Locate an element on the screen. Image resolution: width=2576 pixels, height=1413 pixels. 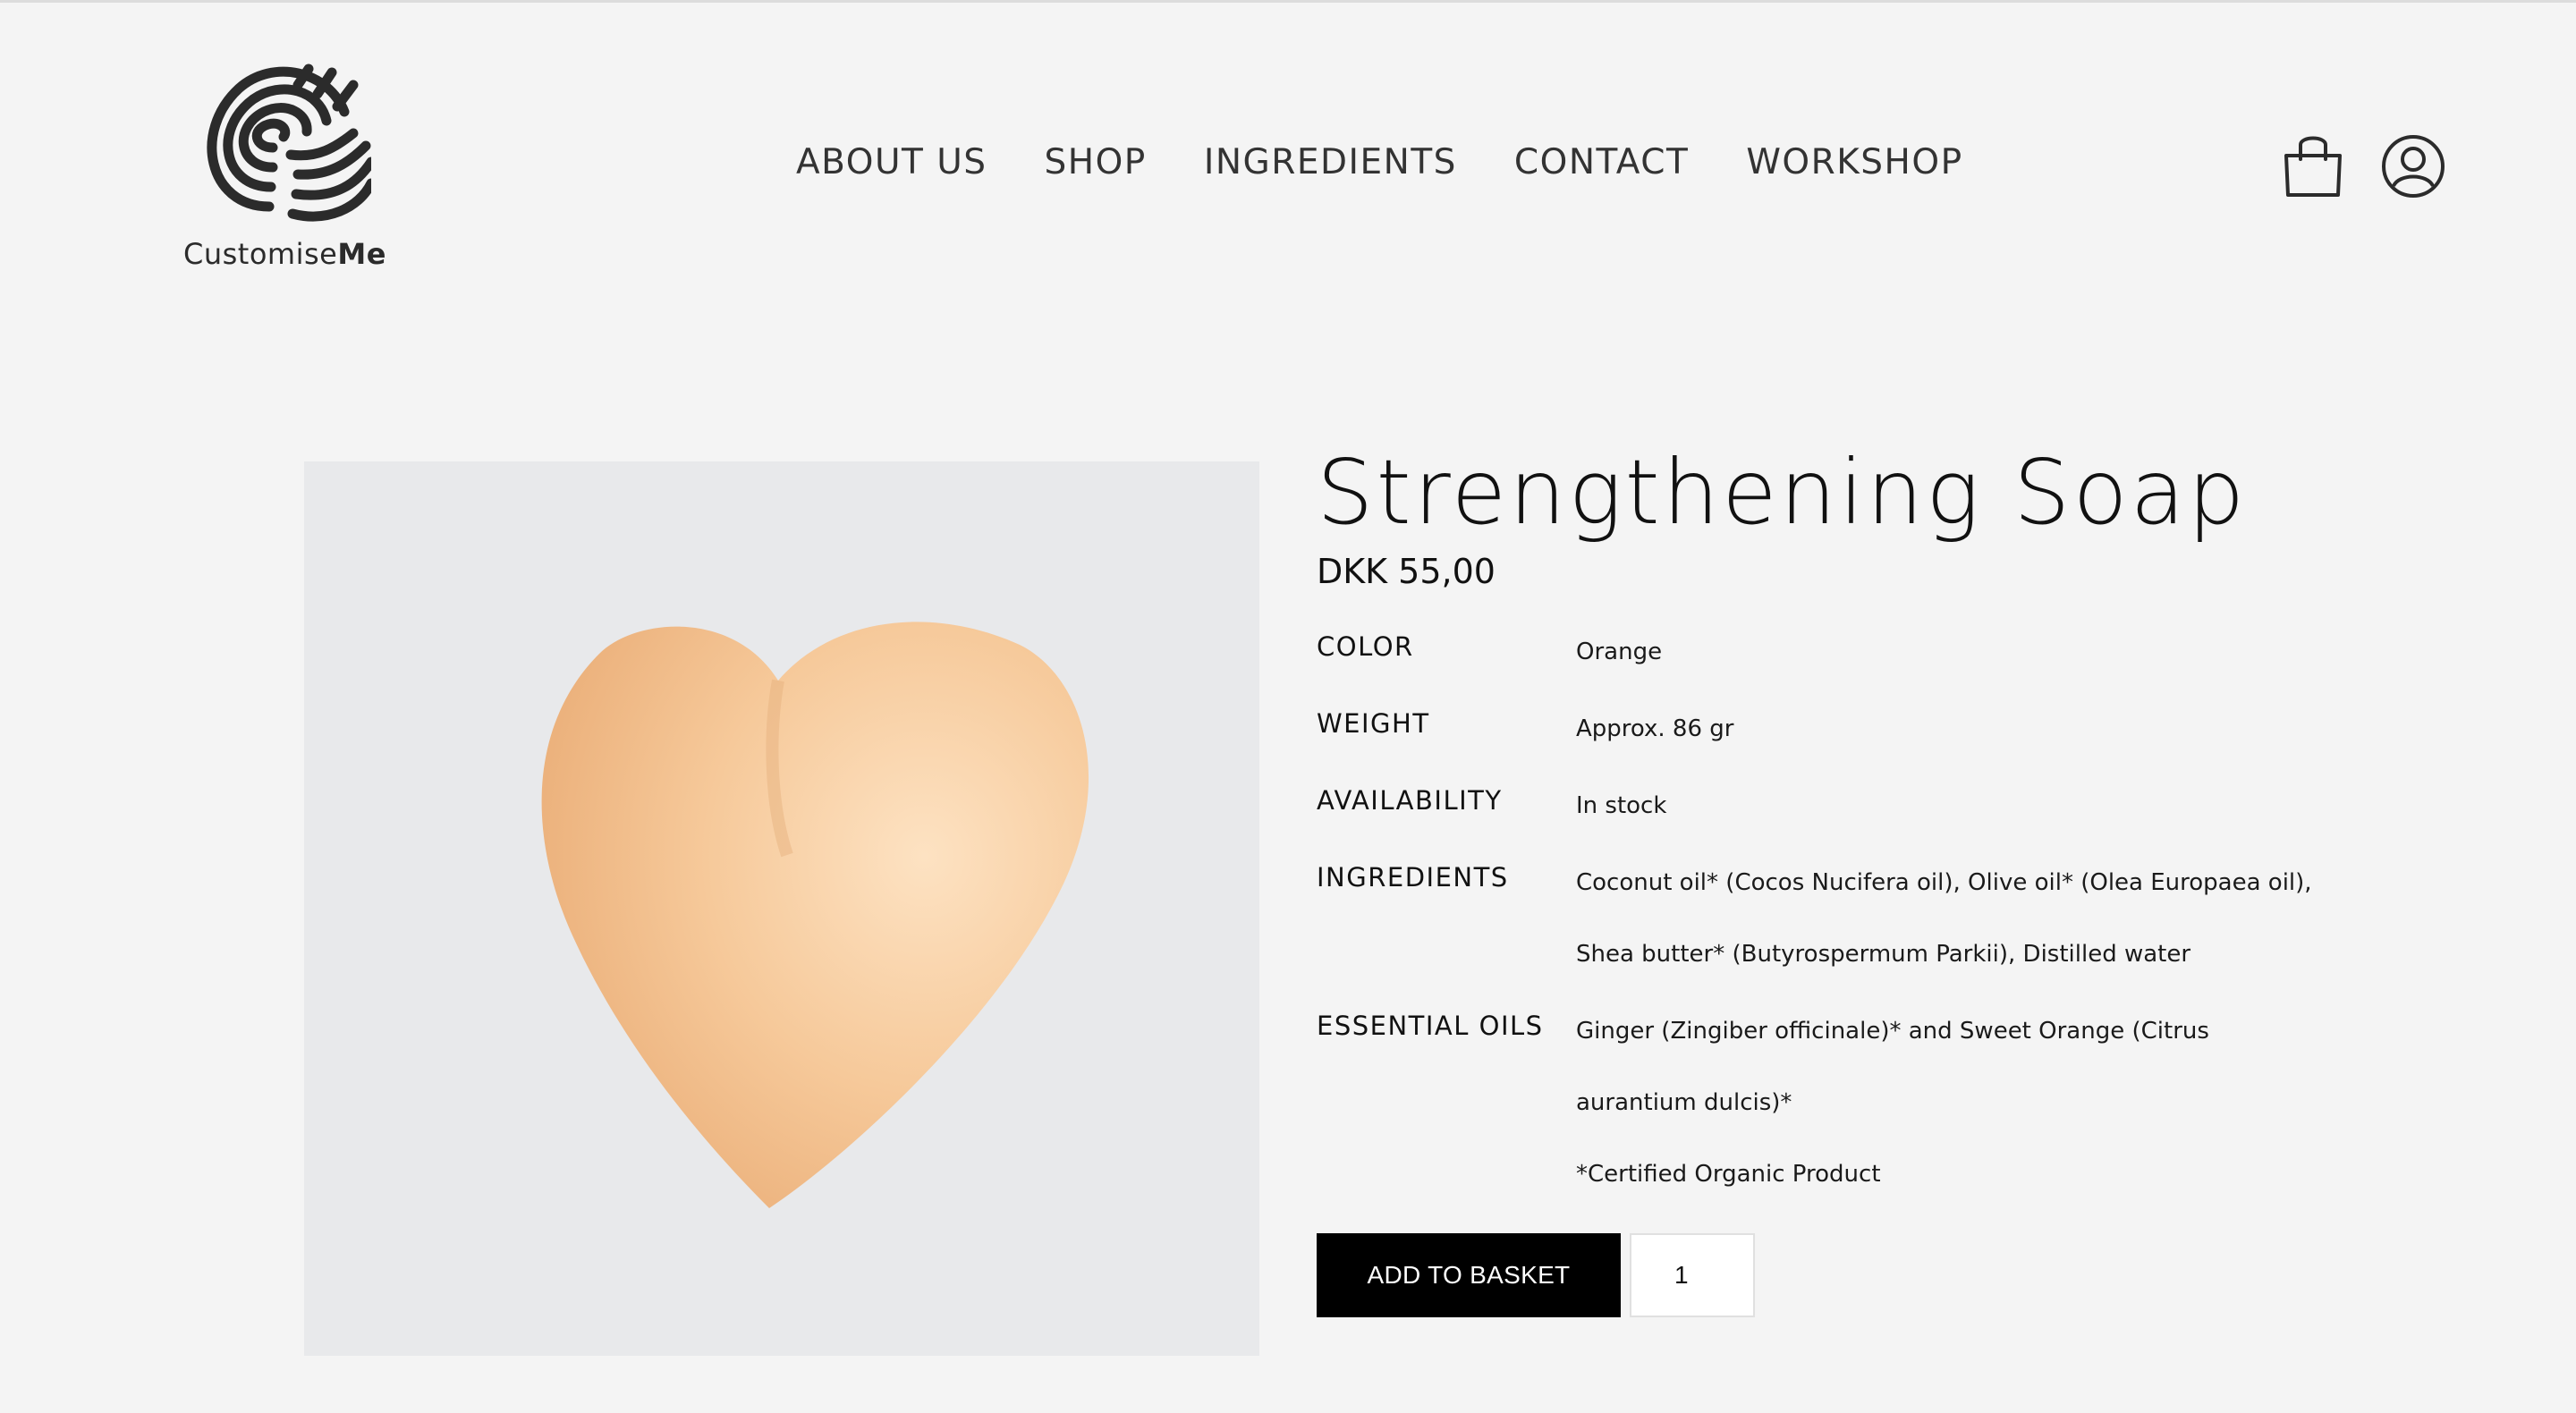
spec-value-line: Approx. 86 gr is located at coordinates (1655, 728).